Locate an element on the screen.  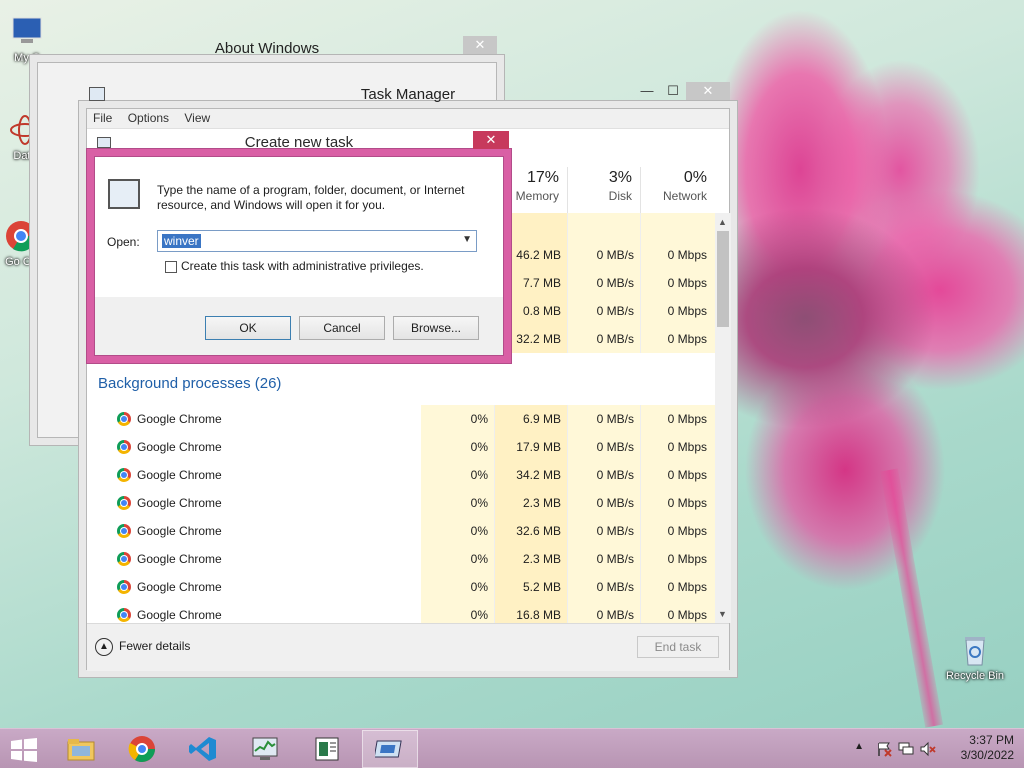
open-label: Open: is located at coordinates (123, 242).